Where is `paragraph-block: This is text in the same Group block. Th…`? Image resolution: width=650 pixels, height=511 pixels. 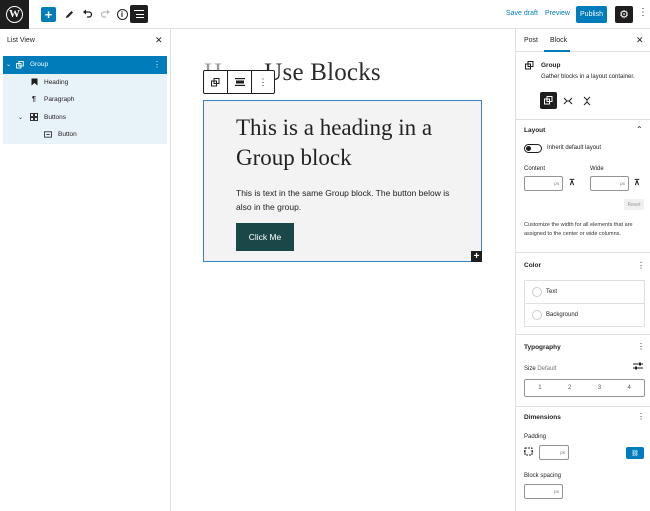
paragraph-block: This is text in the same Group block. Th… is located at coordinates (348, 200).